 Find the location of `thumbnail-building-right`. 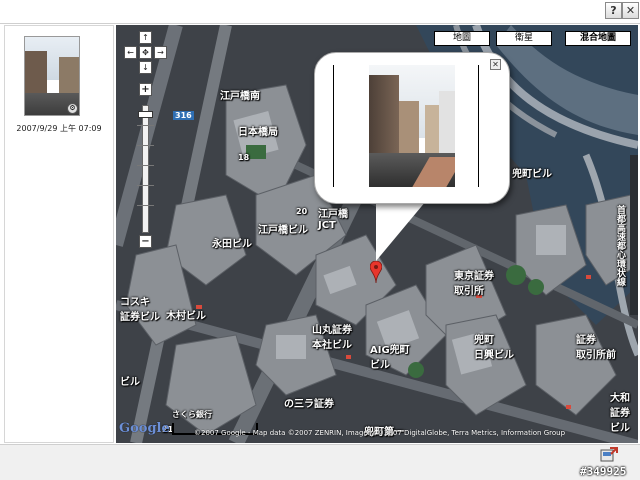

thumbnail-building-right is located at coordinates (69, 77).